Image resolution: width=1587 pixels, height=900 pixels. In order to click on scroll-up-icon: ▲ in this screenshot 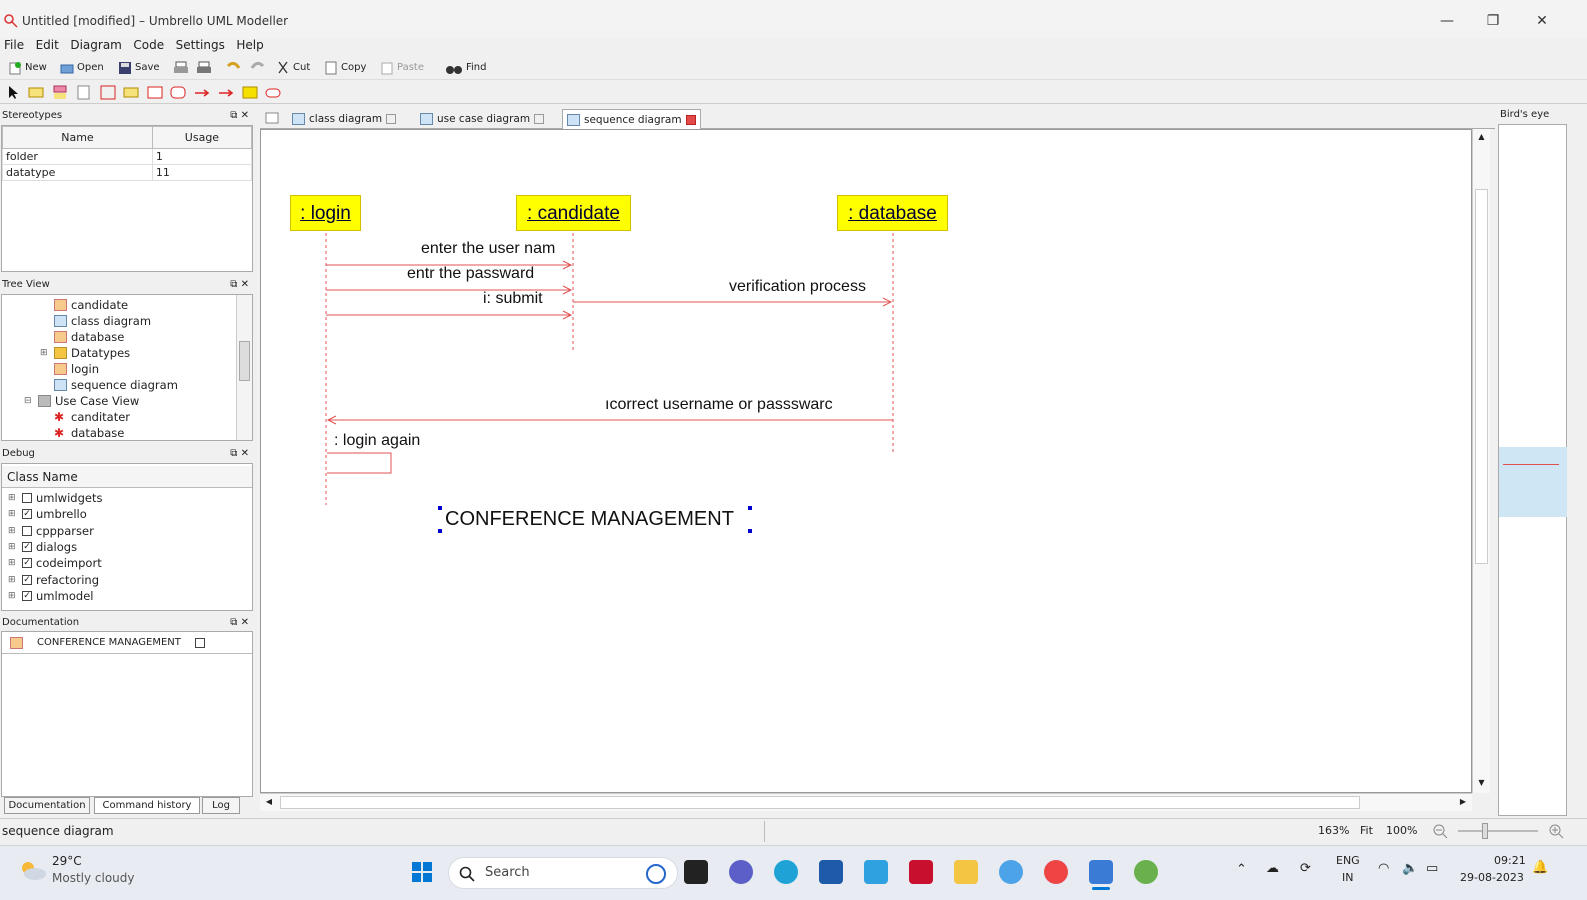, I will do `click(1481, 137)`.